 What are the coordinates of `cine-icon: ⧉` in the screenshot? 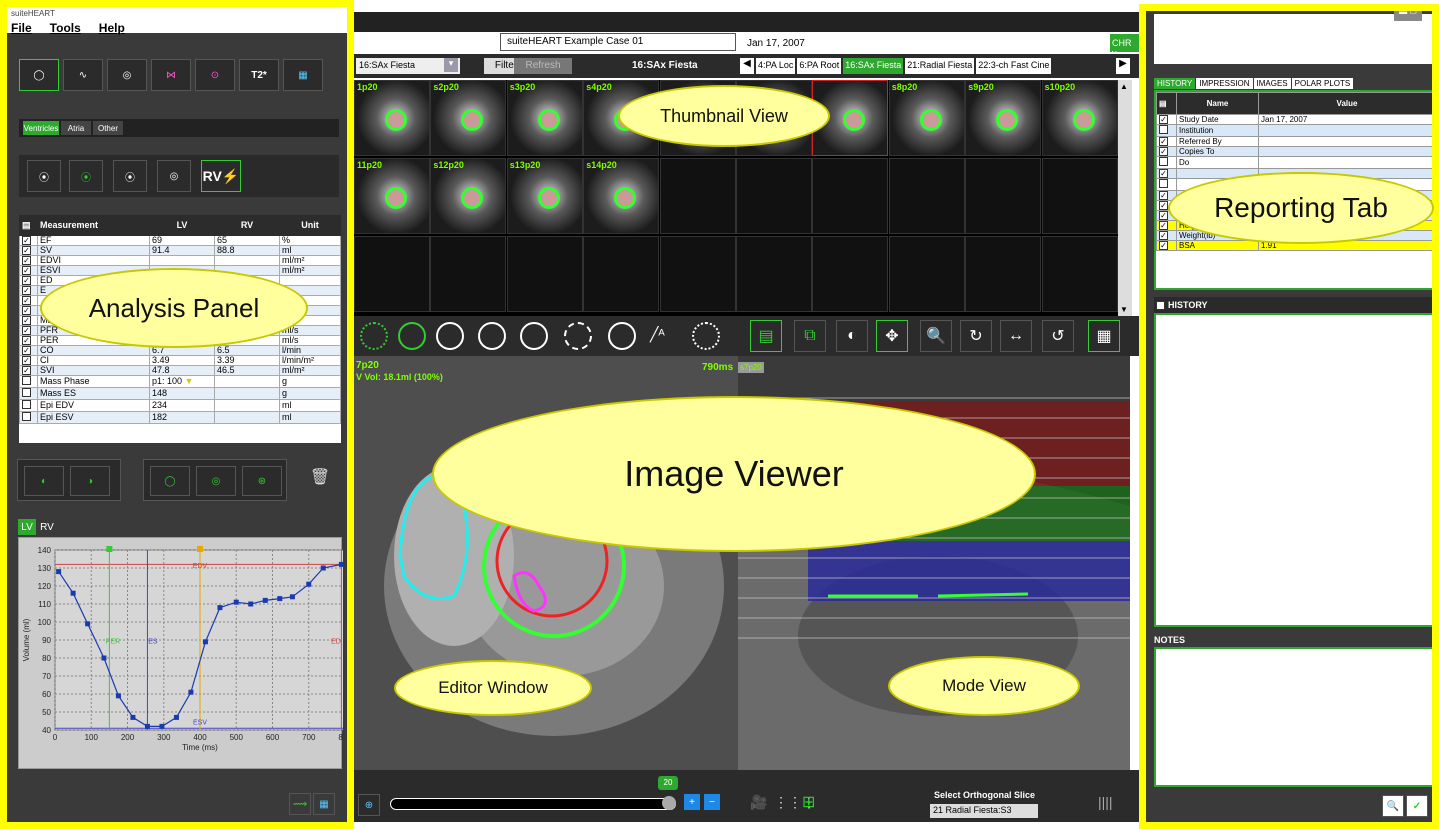 It's located at (810, 336).